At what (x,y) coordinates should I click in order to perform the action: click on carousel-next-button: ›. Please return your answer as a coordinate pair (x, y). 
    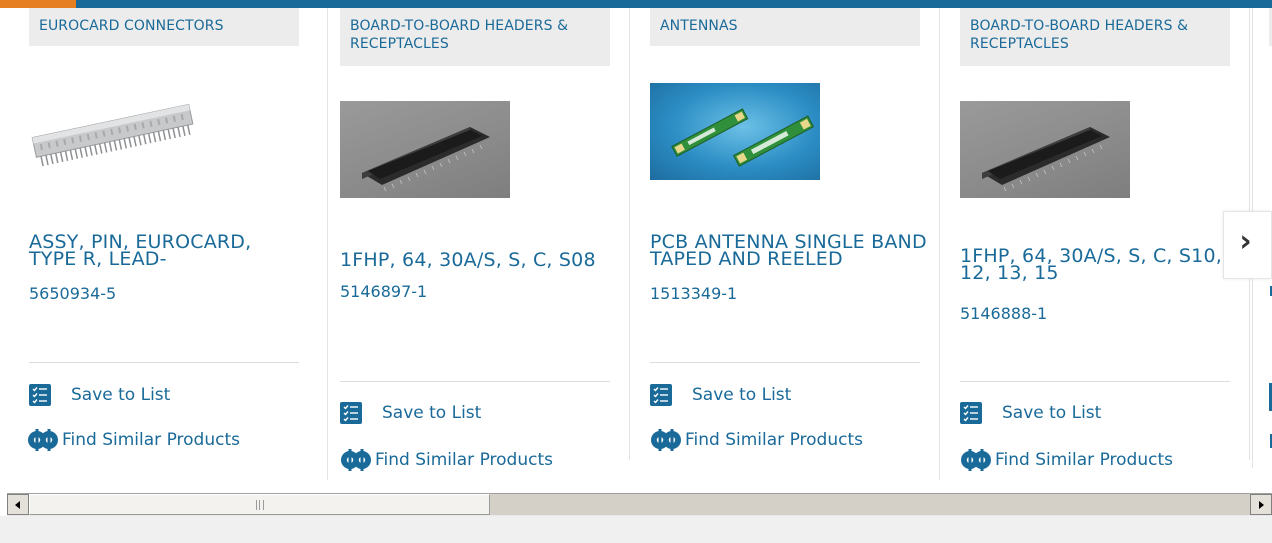
    Looking at the image, I should click on (1247, 245).